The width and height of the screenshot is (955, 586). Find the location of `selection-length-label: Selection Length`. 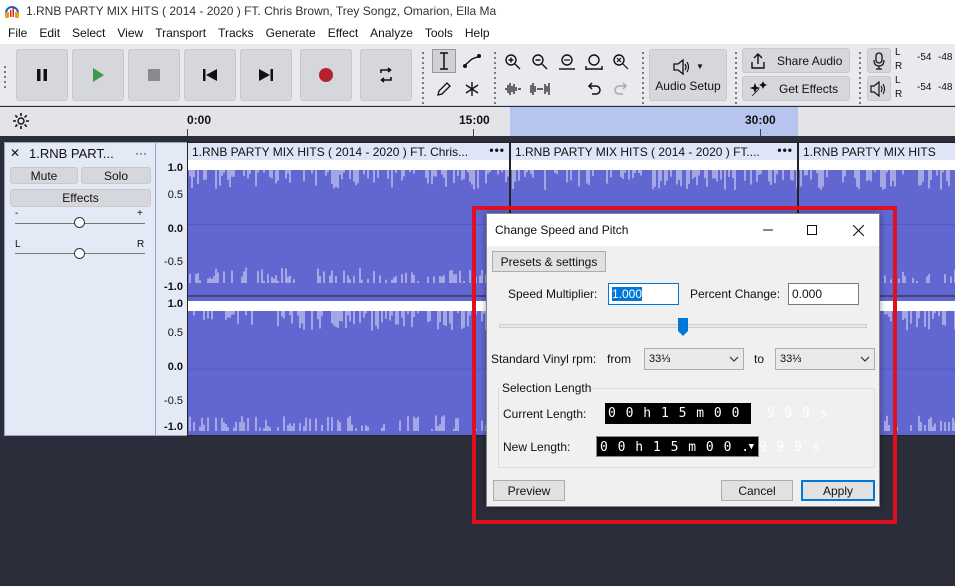

selection-length-label: Selection Length is located at coordinates (547, 388).